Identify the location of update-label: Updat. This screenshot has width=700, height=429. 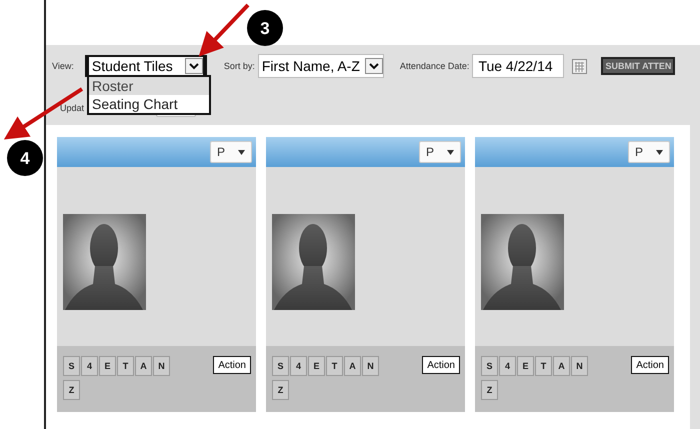
(72, 108).